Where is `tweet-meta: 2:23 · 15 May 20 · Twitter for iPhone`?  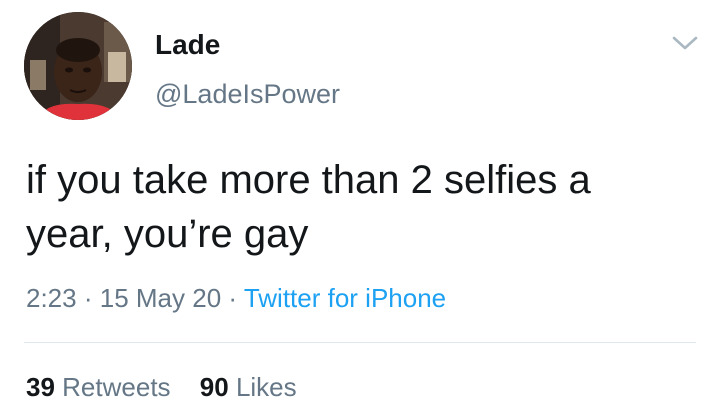 tweet-meta: 2:23 · 15 May 20 · Twitter for iPhone is located at coordinates (236, 298).